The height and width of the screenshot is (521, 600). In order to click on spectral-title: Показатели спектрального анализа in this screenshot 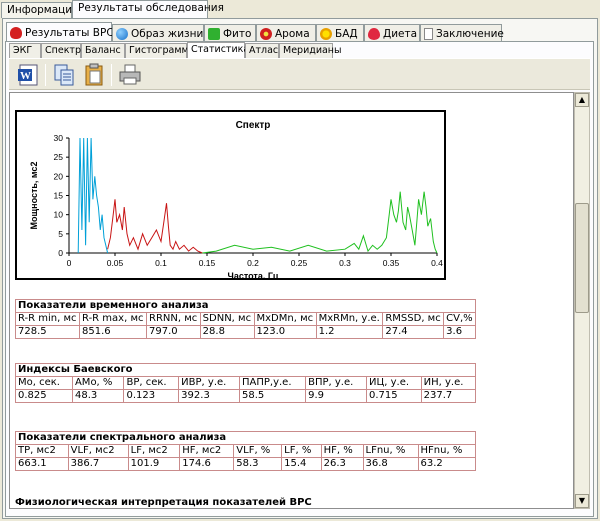, I will do `click(245, 438)`.